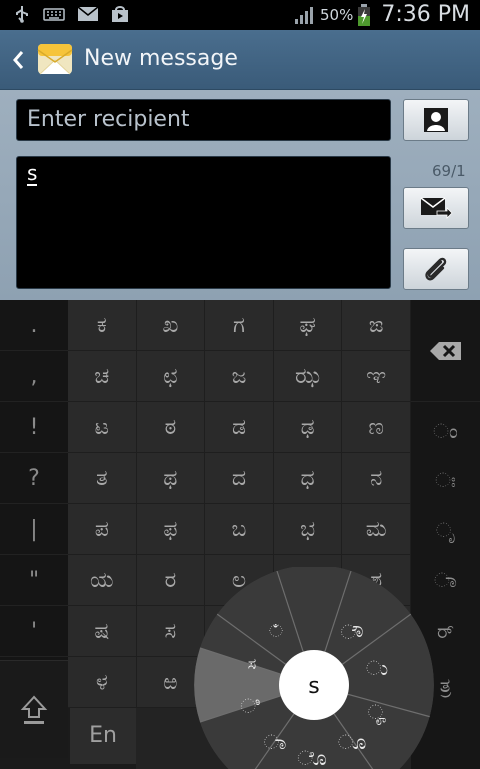 The image size is (480, 769). What do you see at coordinates (240, 15) in the screenshot?
I see `status-bar: 50% 7:36 PM` at bounding box center [240, 15].